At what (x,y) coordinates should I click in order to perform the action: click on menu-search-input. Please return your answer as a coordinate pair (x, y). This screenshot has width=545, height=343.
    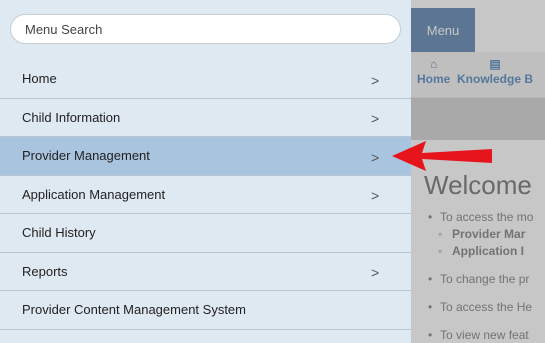
    Looking at the image, I should click on (205, 29).